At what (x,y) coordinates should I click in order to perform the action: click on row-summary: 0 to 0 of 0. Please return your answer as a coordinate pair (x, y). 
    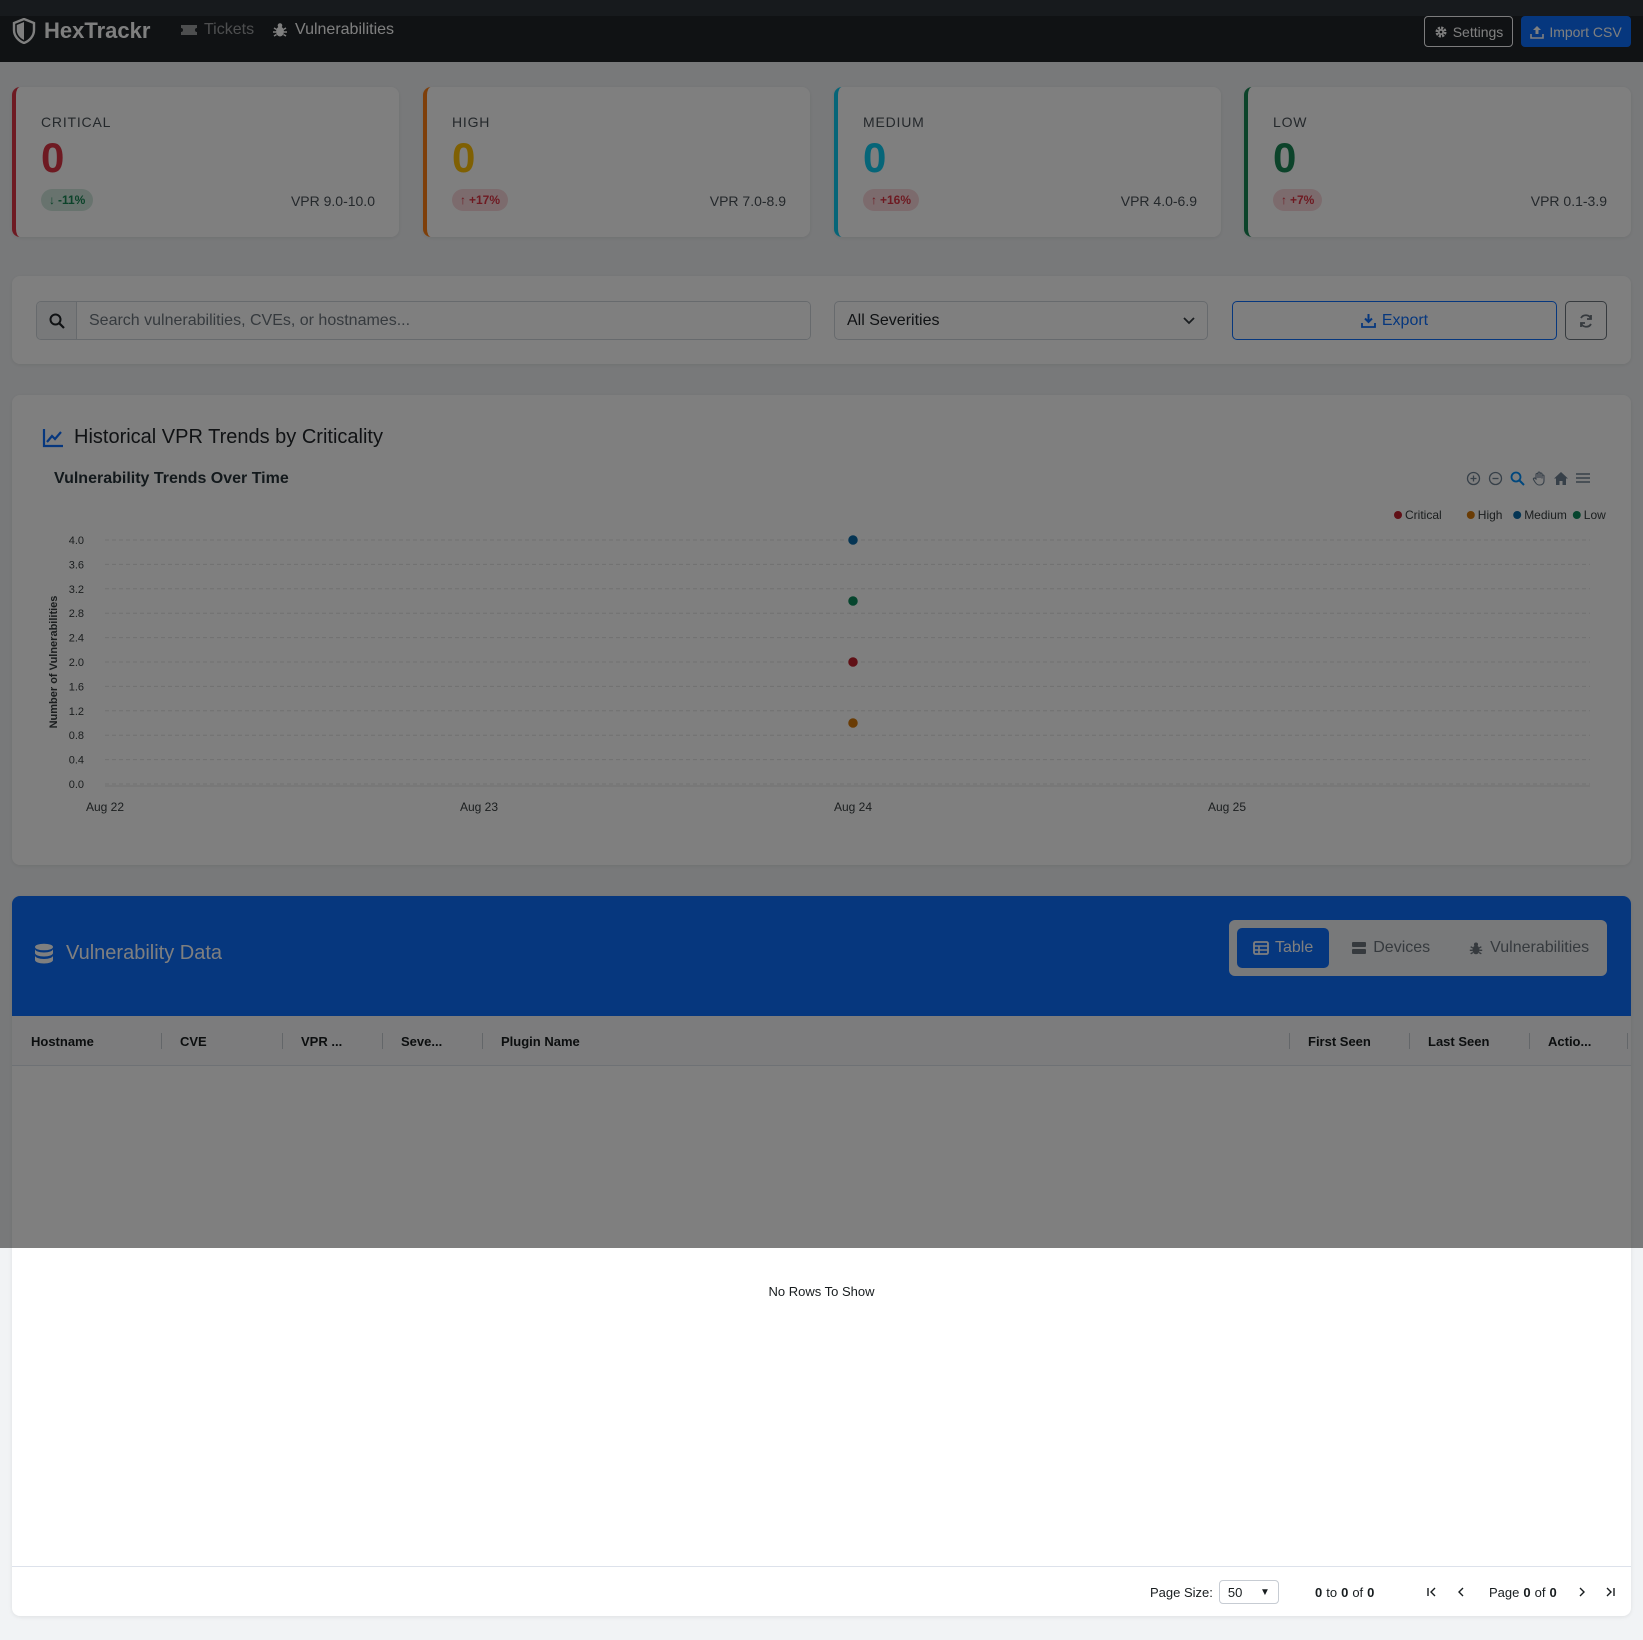
    Looking at the image, I should click on (1344, 1591).